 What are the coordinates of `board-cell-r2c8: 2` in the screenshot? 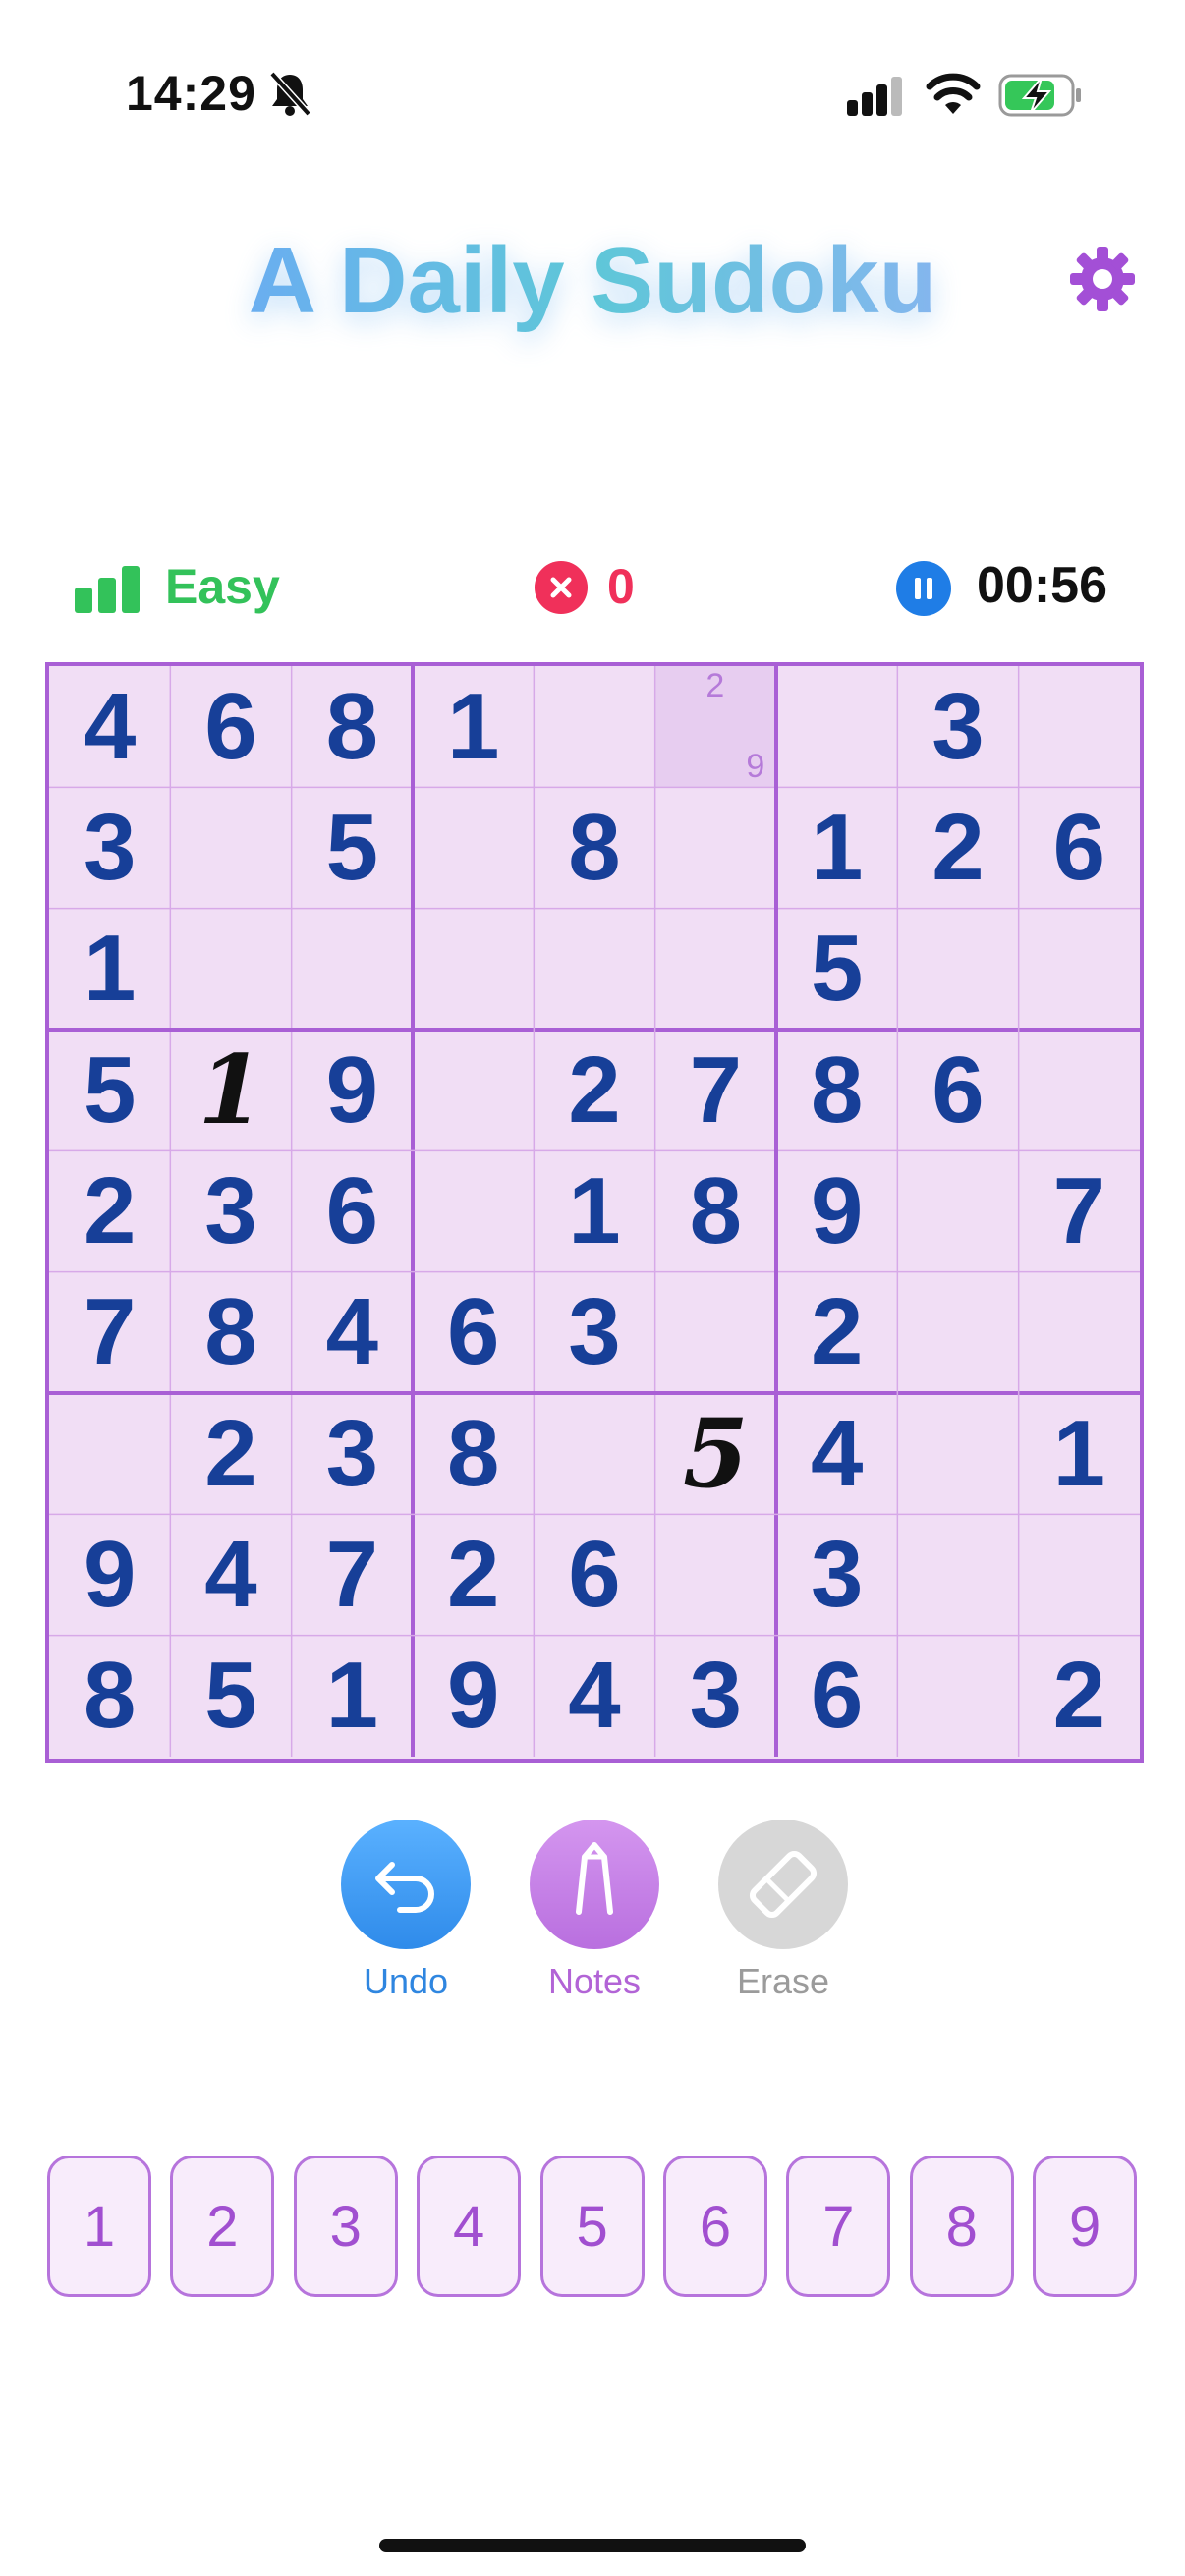 It's located at (958, 847).